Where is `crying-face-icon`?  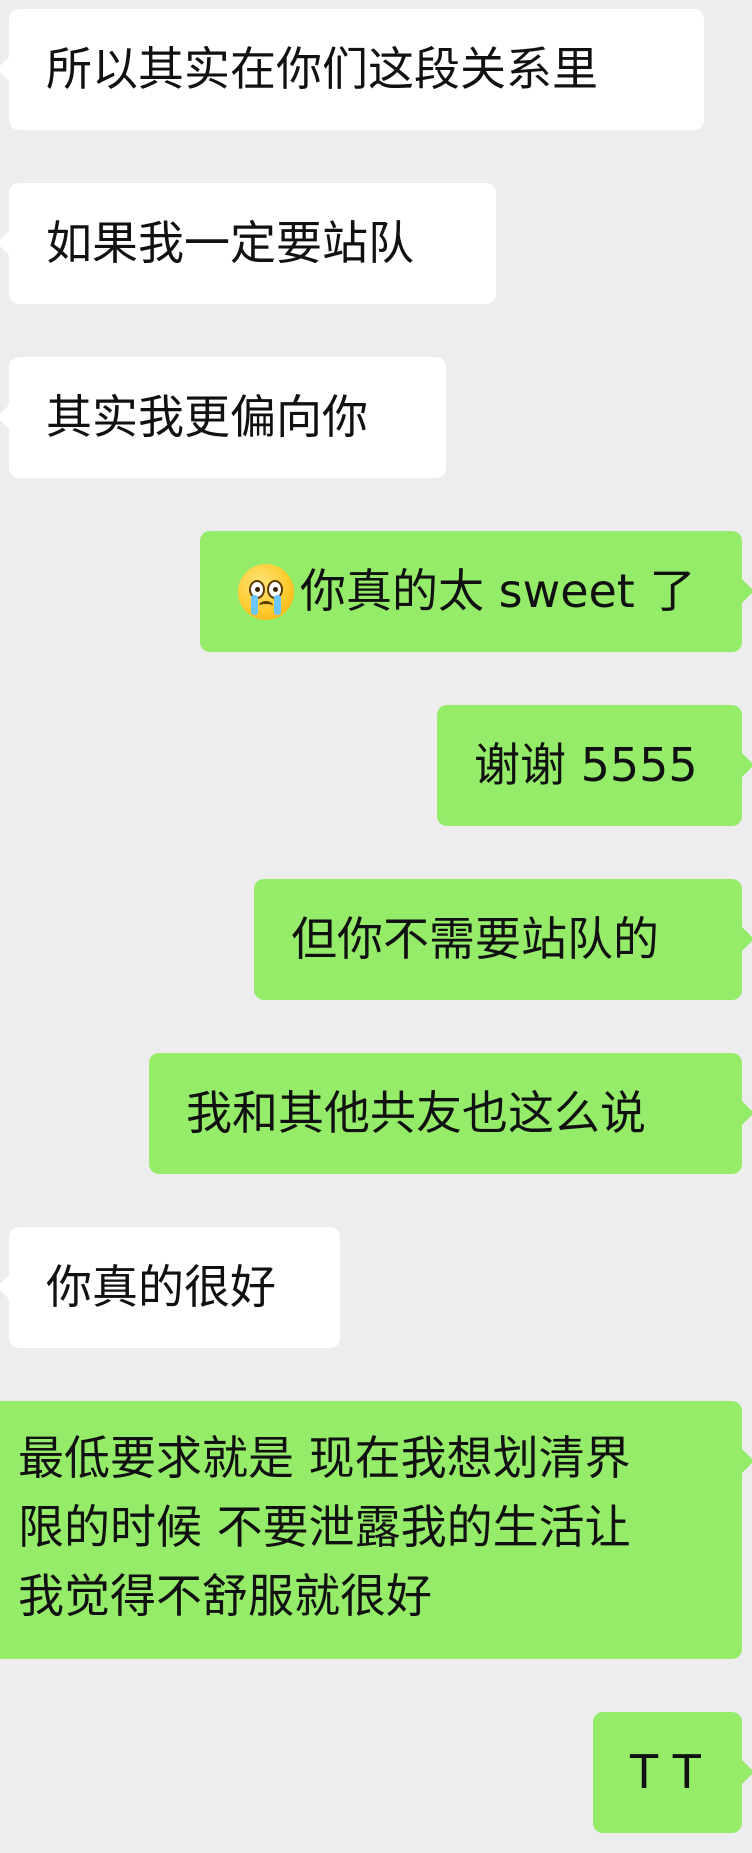
crying-face-icon is located at coordinates (266, 592).